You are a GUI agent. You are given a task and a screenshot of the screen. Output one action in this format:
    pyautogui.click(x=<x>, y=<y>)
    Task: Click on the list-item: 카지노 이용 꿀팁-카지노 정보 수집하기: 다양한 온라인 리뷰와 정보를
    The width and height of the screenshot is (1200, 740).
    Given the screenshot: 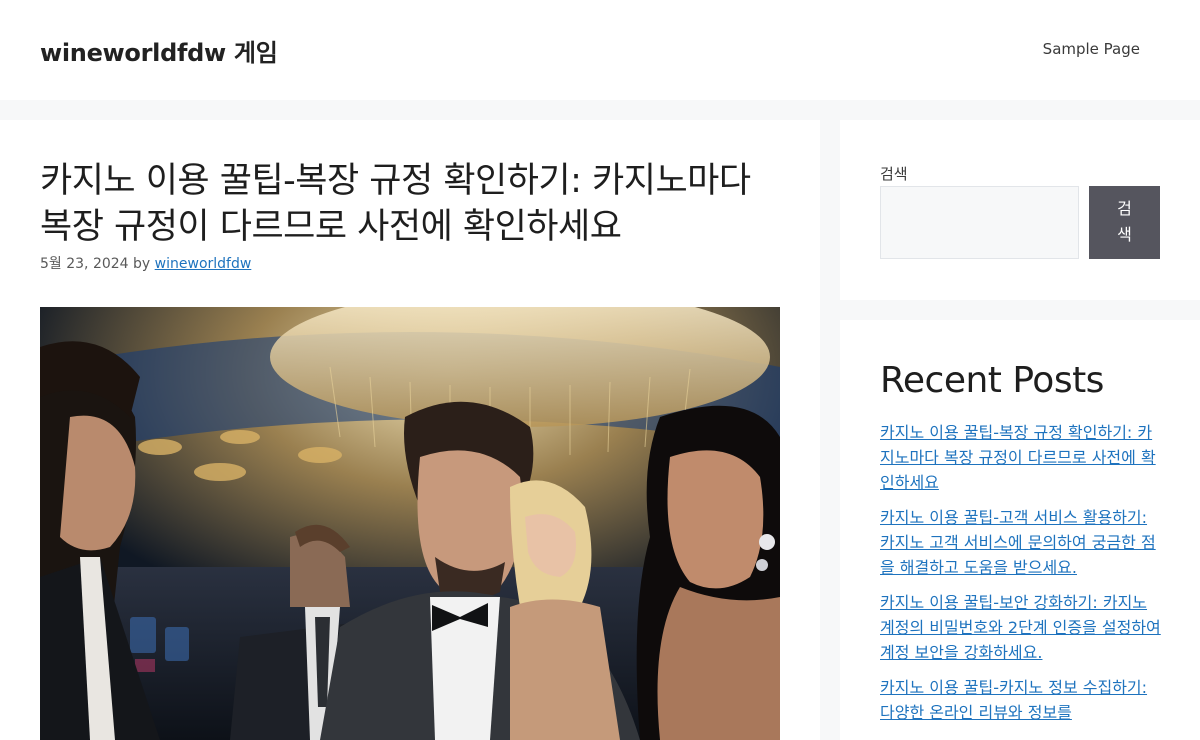 What is the action you would take?
    pyautogui.click(x=1022, y=700)
    